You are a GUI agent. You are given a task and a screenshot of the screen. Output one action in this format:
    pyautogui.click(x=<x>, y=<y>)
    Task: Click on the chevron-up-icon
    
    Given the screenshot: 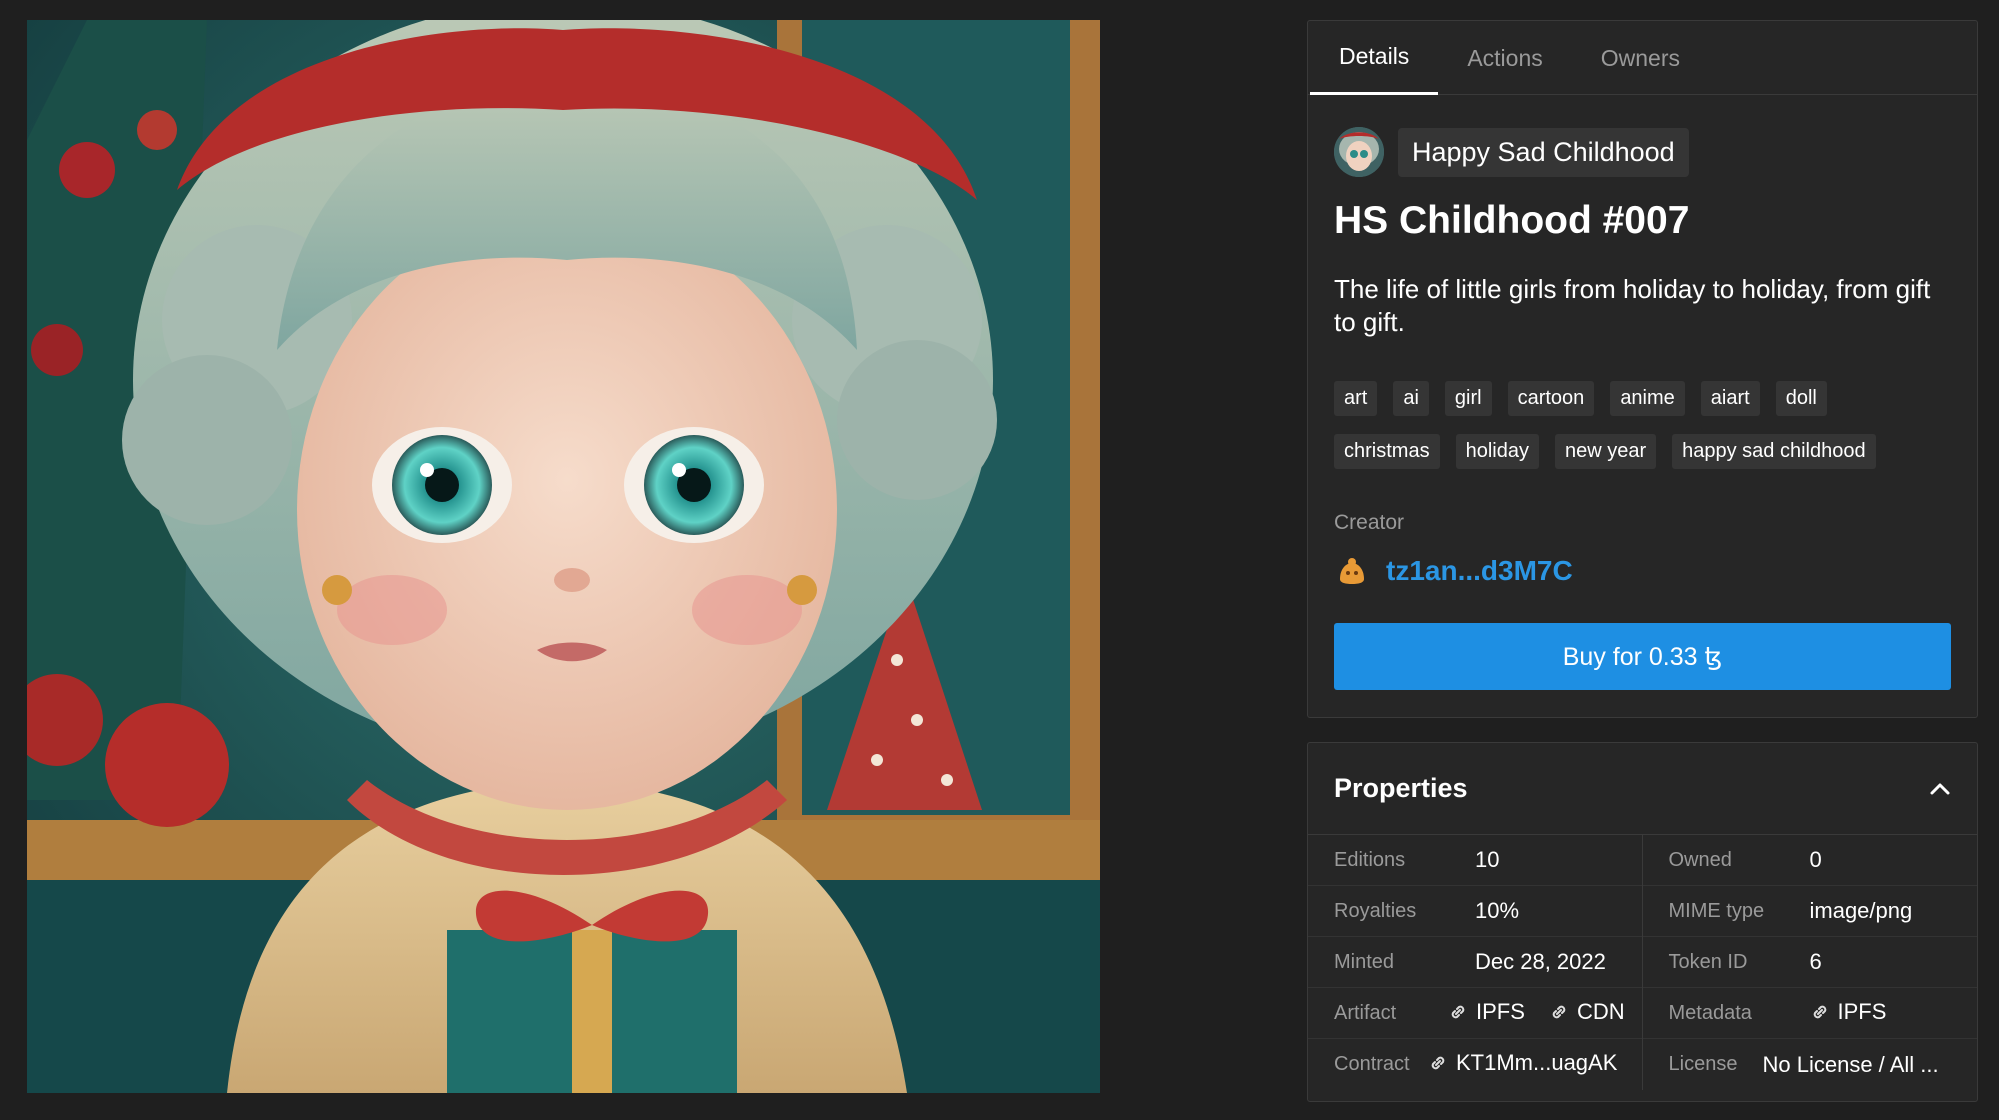 What is the action you would take?
    pyautogui.click(x=1940, y=789)
    